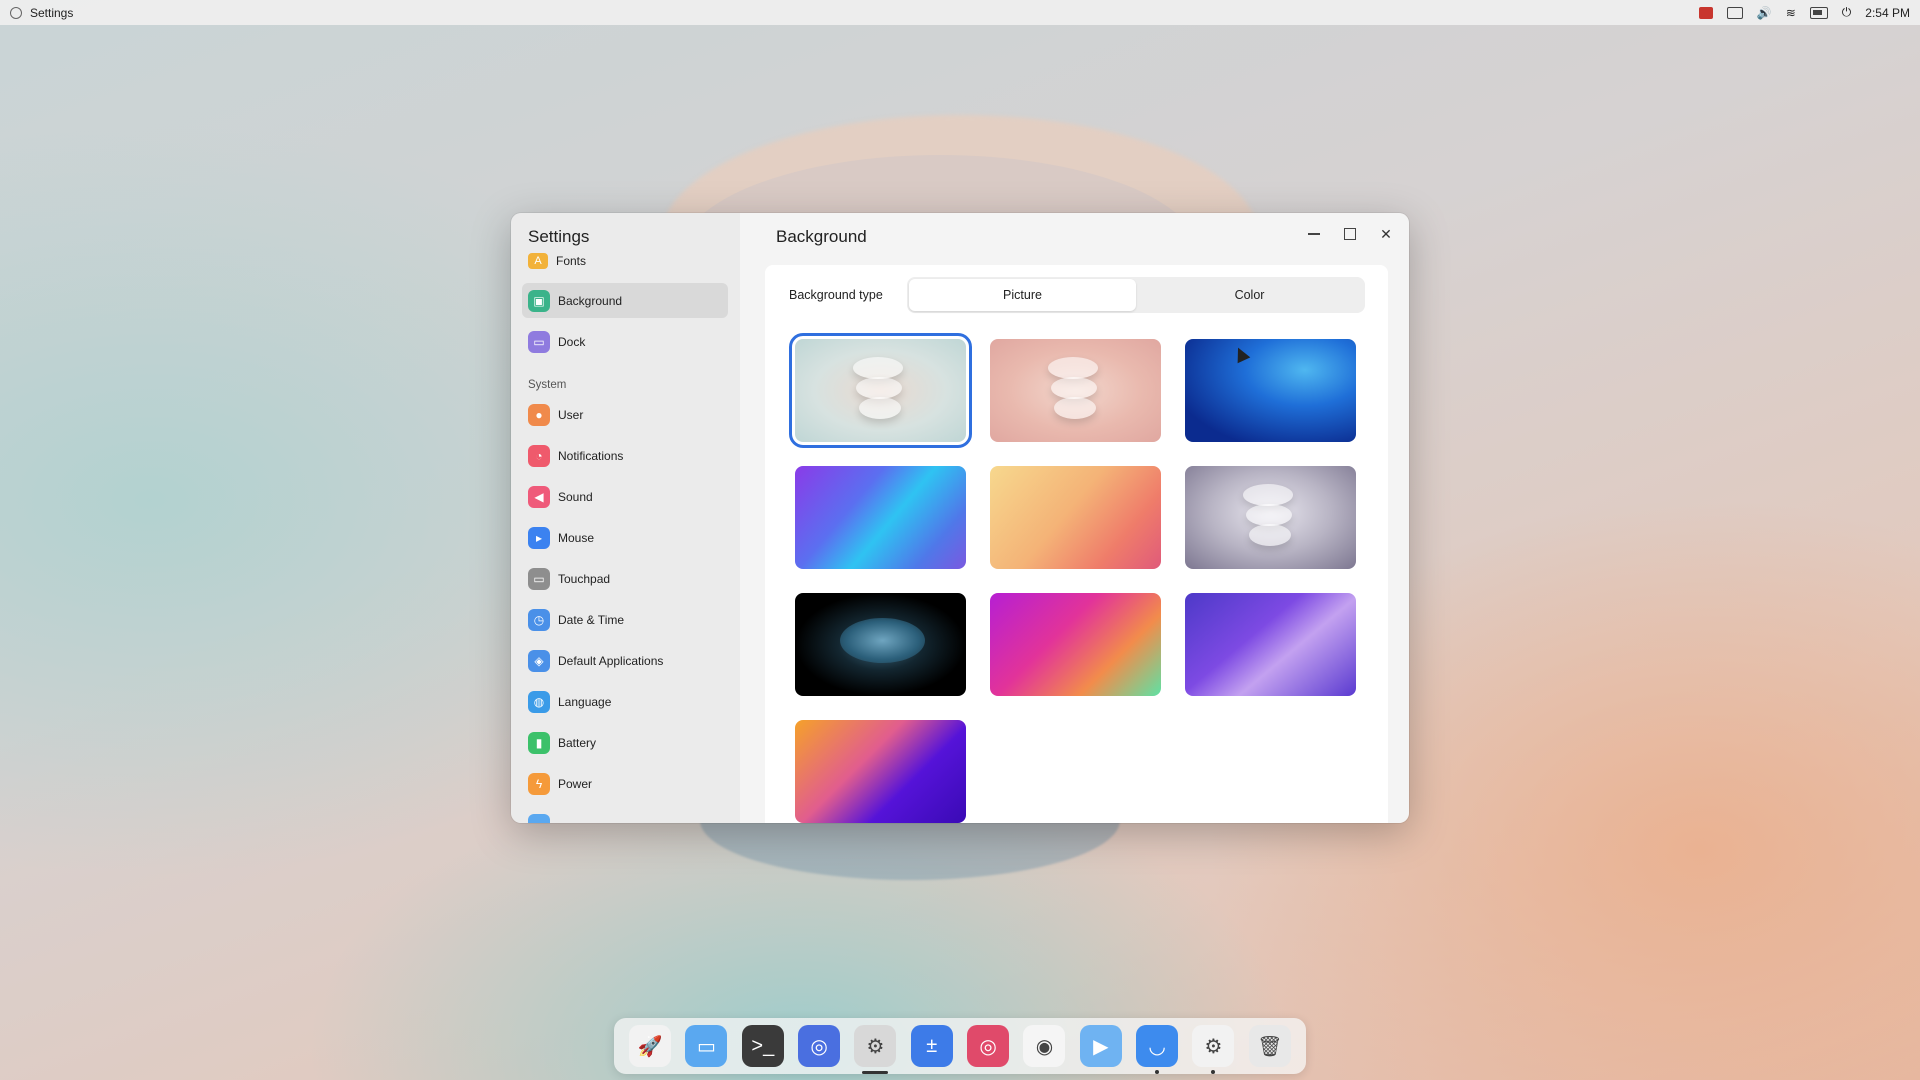  What do you see at coordinates (1270, 517) in the screenshot?
I see `wallpaper-grey-stones` at bounding box center [1270, 517].